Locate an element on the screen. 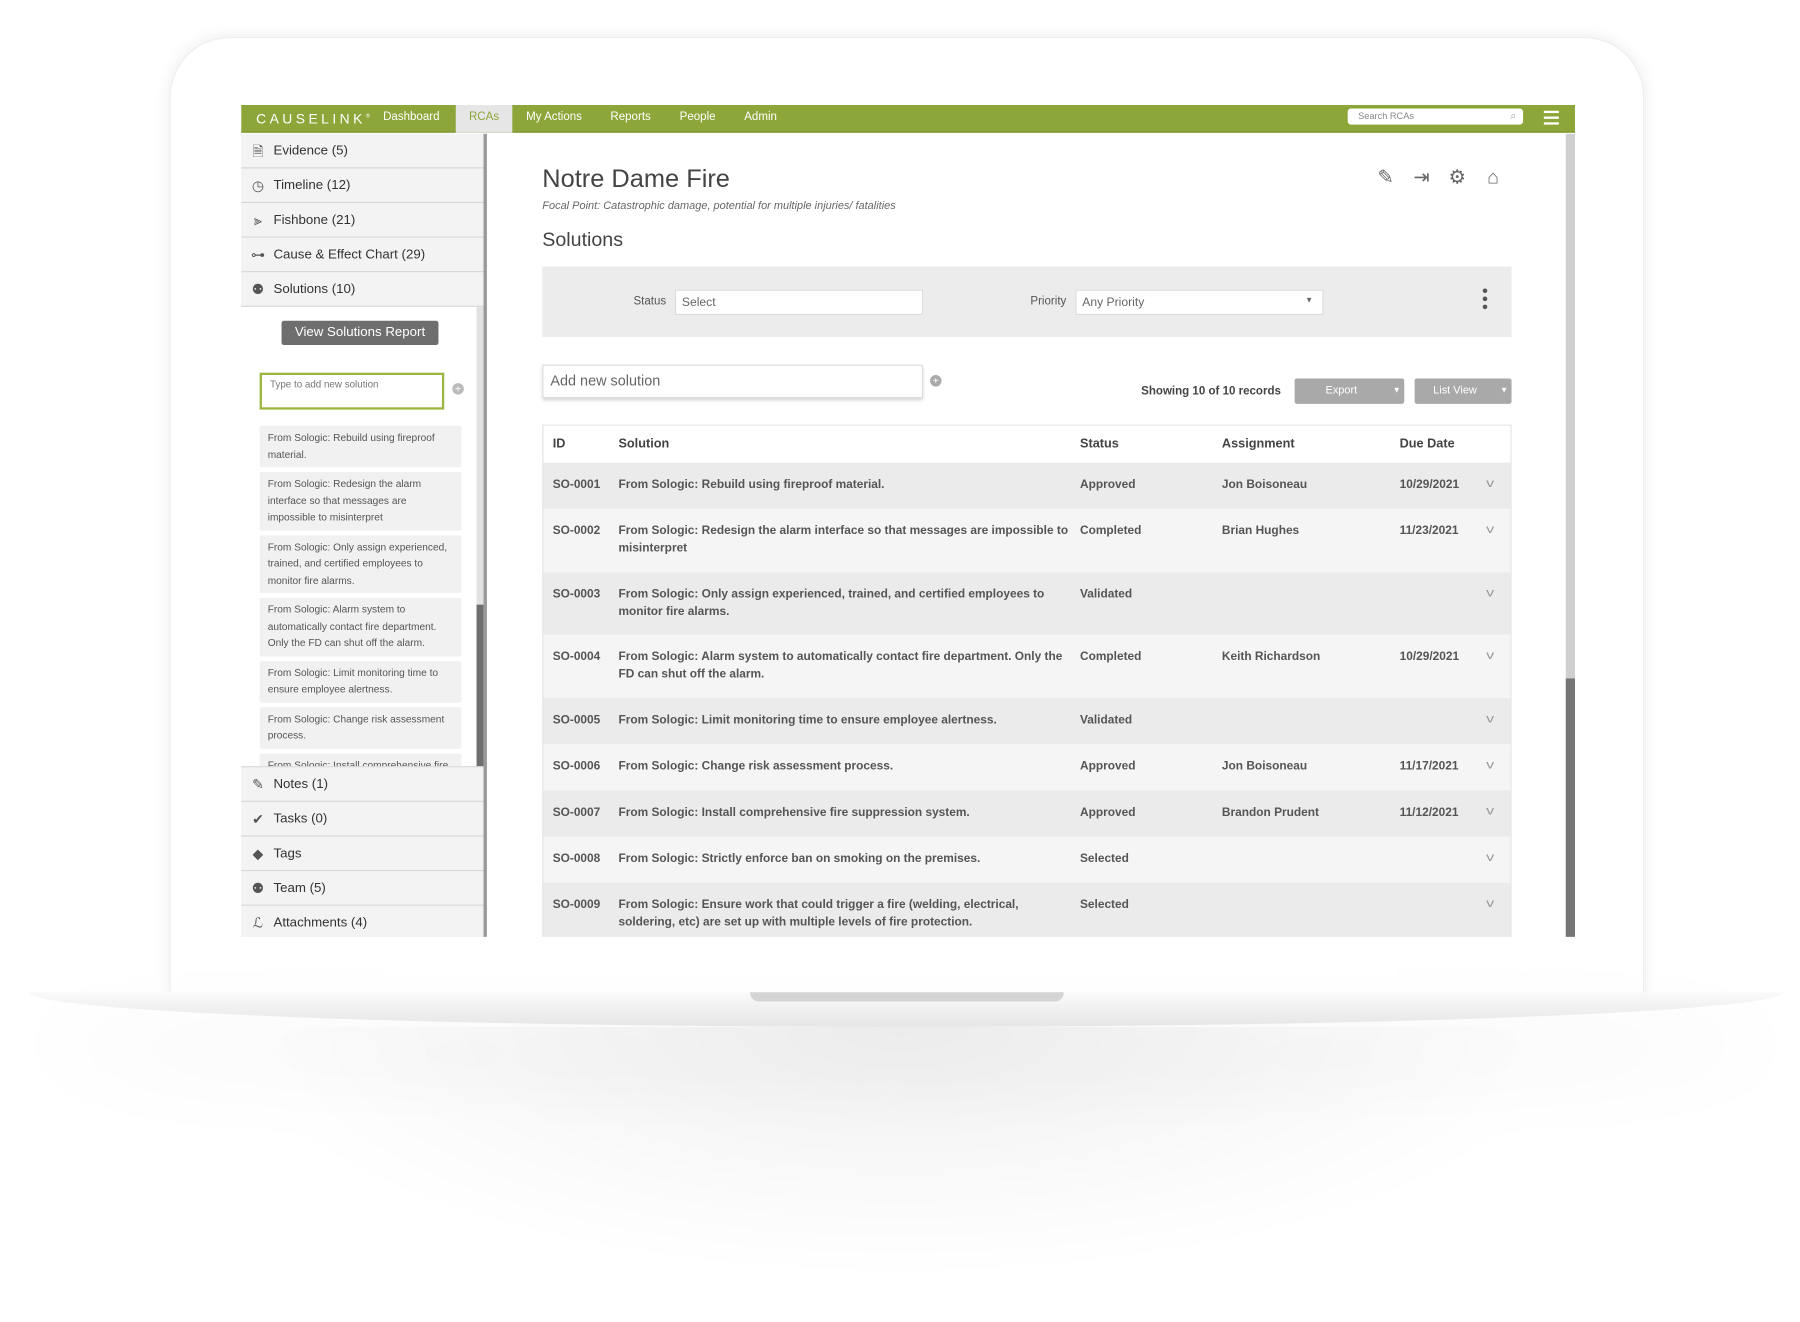  solution-card: From Sologic: Install comprehensive fire is located at coordinates (360, 759).